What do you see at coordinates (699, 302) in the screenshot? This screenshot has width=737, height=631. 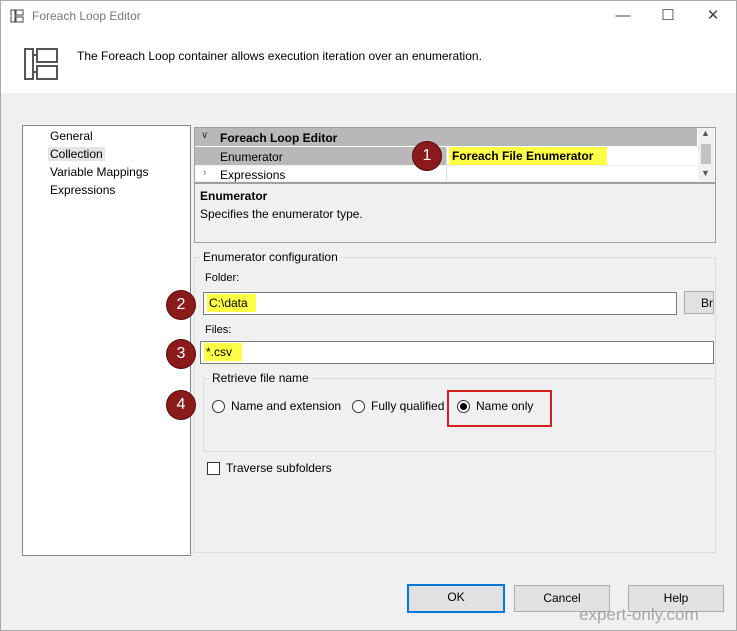 I see `browse-button: Br` at bounding box center [699, 302].